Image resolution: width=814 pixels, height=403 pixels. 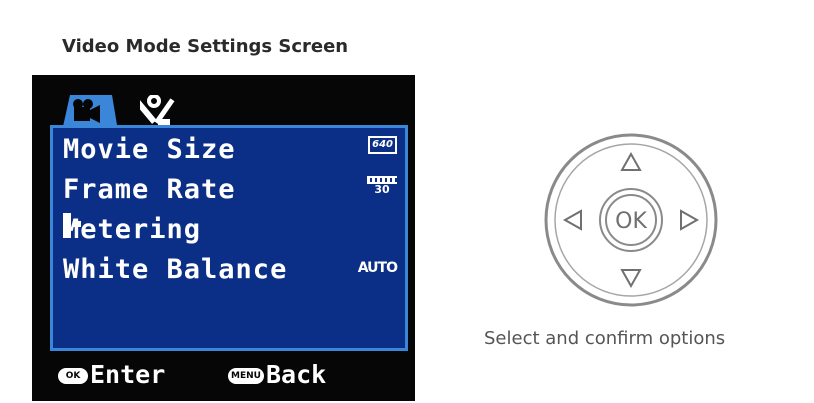 What do you see at coordinates (296, 374) in the screenshot?
I see `back-hint: Back` at bounding box center [296, 374].